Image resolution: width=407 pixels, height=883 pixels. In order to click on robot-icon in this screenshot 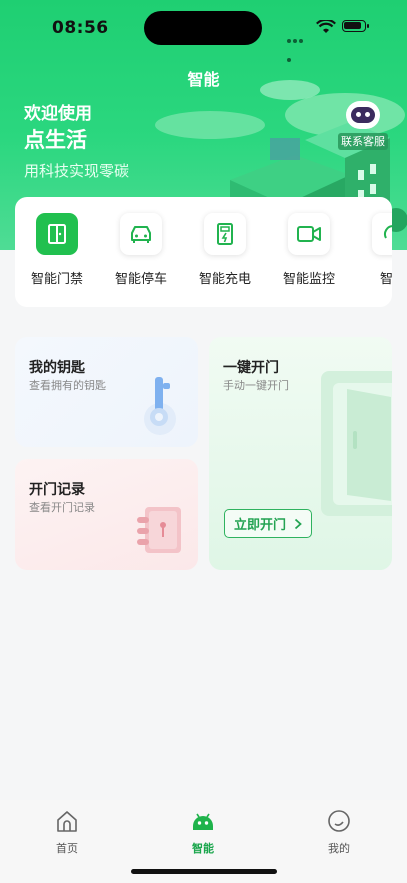, I will do `click(203, 821)`.